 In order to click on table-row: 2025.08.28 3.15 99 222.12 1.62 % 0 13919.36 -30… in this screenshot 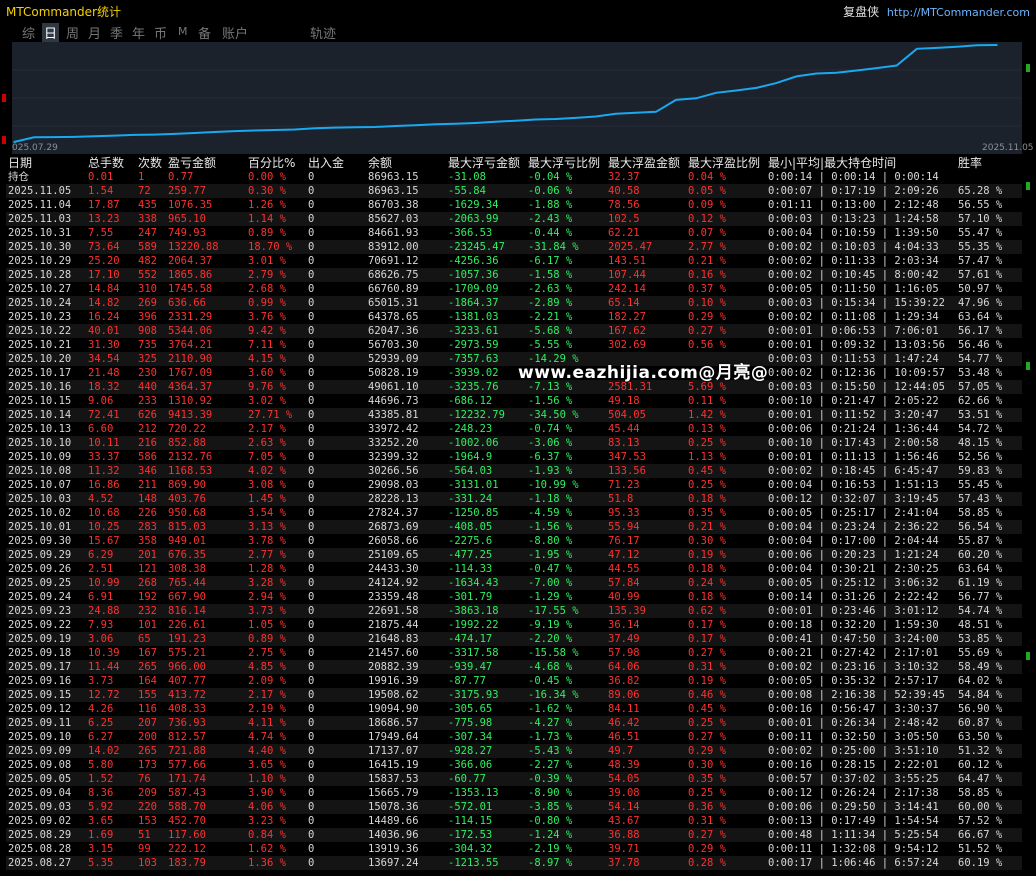, I will do `click(514, 849)`.